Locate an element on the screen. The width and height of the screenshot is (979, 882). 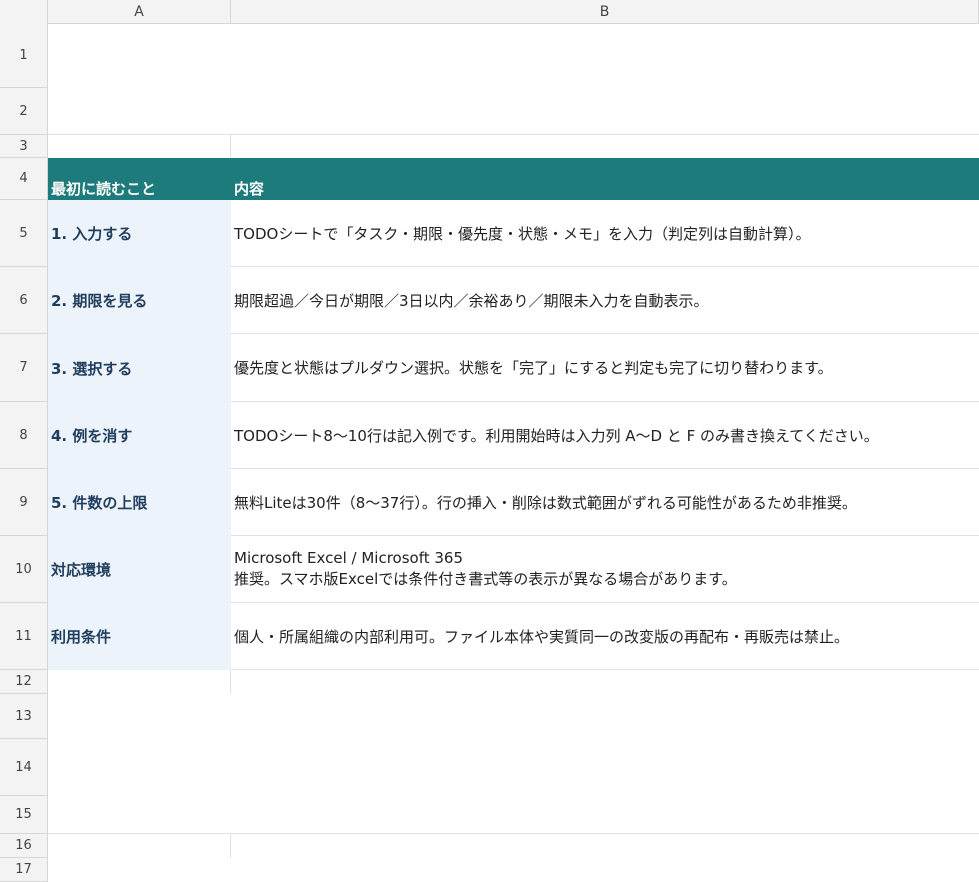
sheet-row: 14 is located at coordinates (489, 767).